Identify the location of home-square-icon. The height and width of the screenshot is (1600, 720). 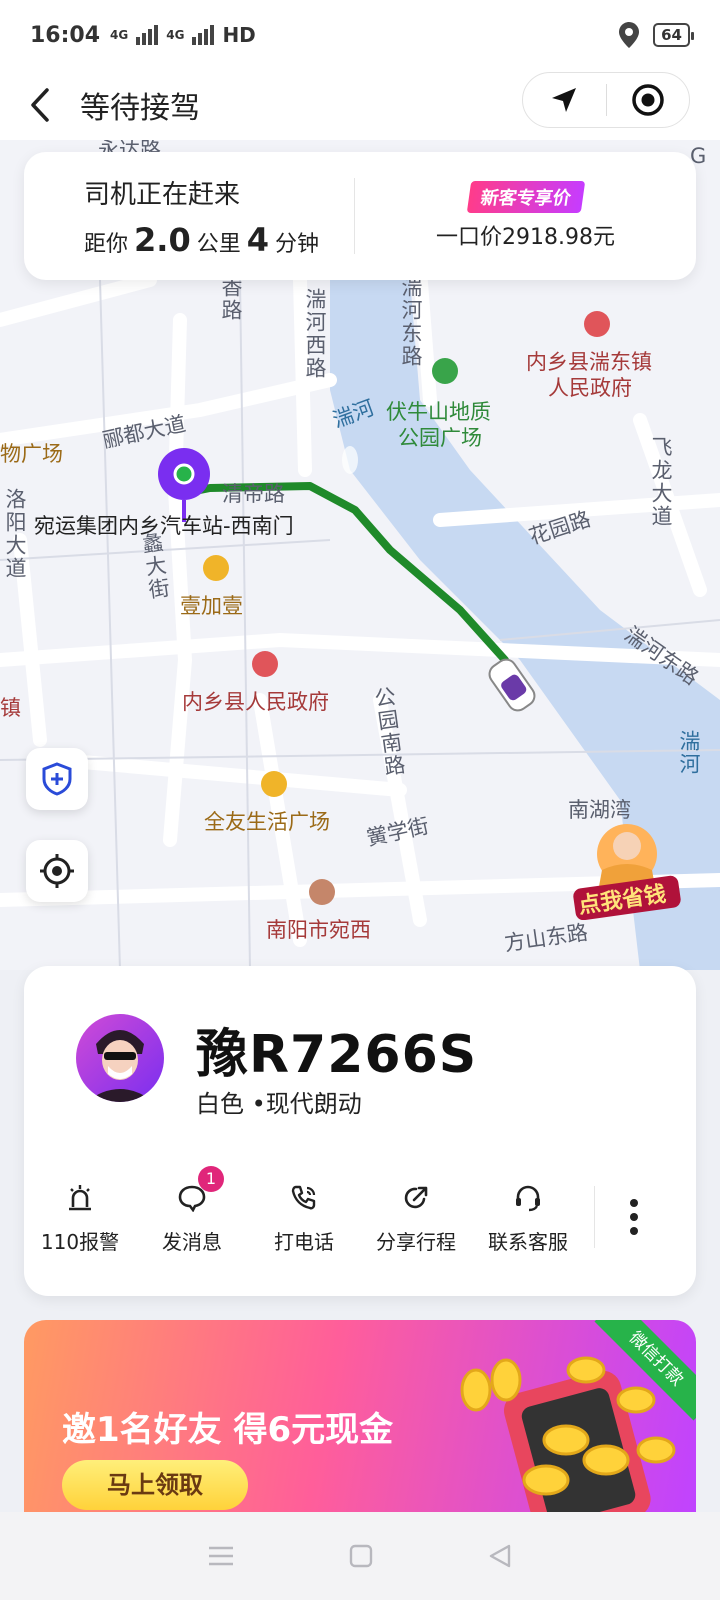
(361, 1556).